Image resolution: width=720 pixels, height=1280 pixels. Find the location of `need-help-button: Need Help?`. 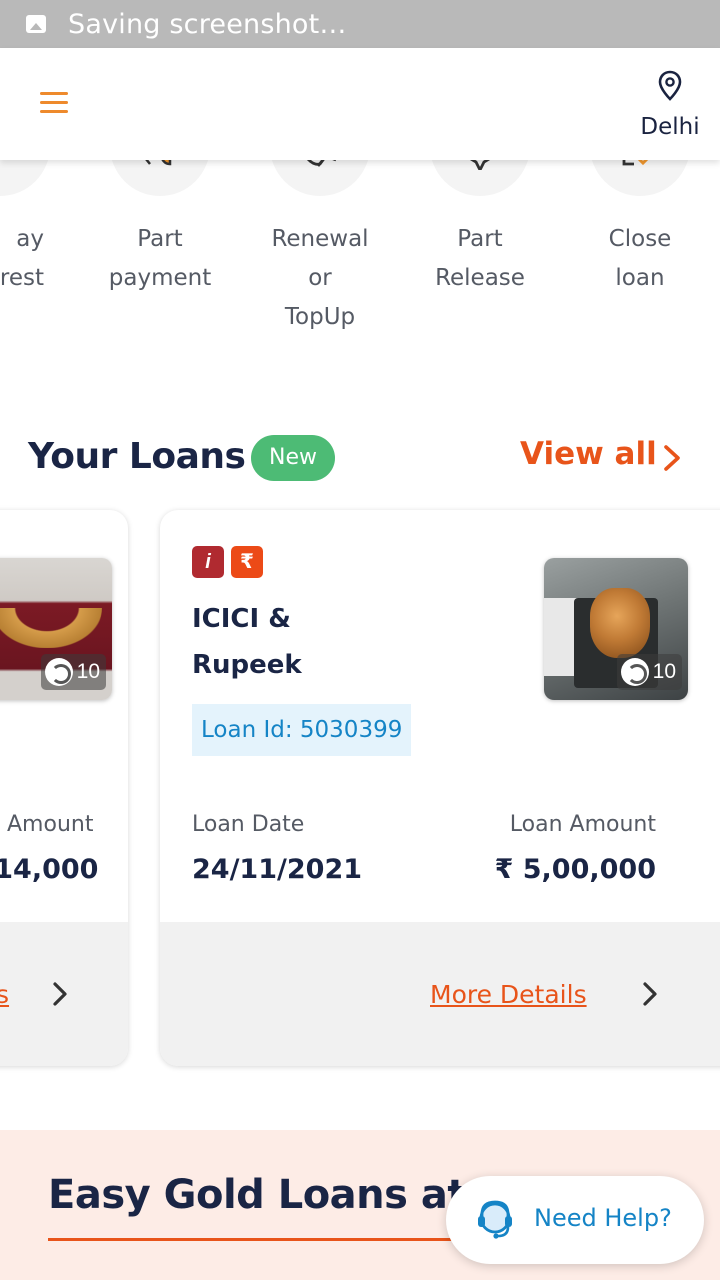

need-help-button: Need Help? is located at coordinates (575, 1220).